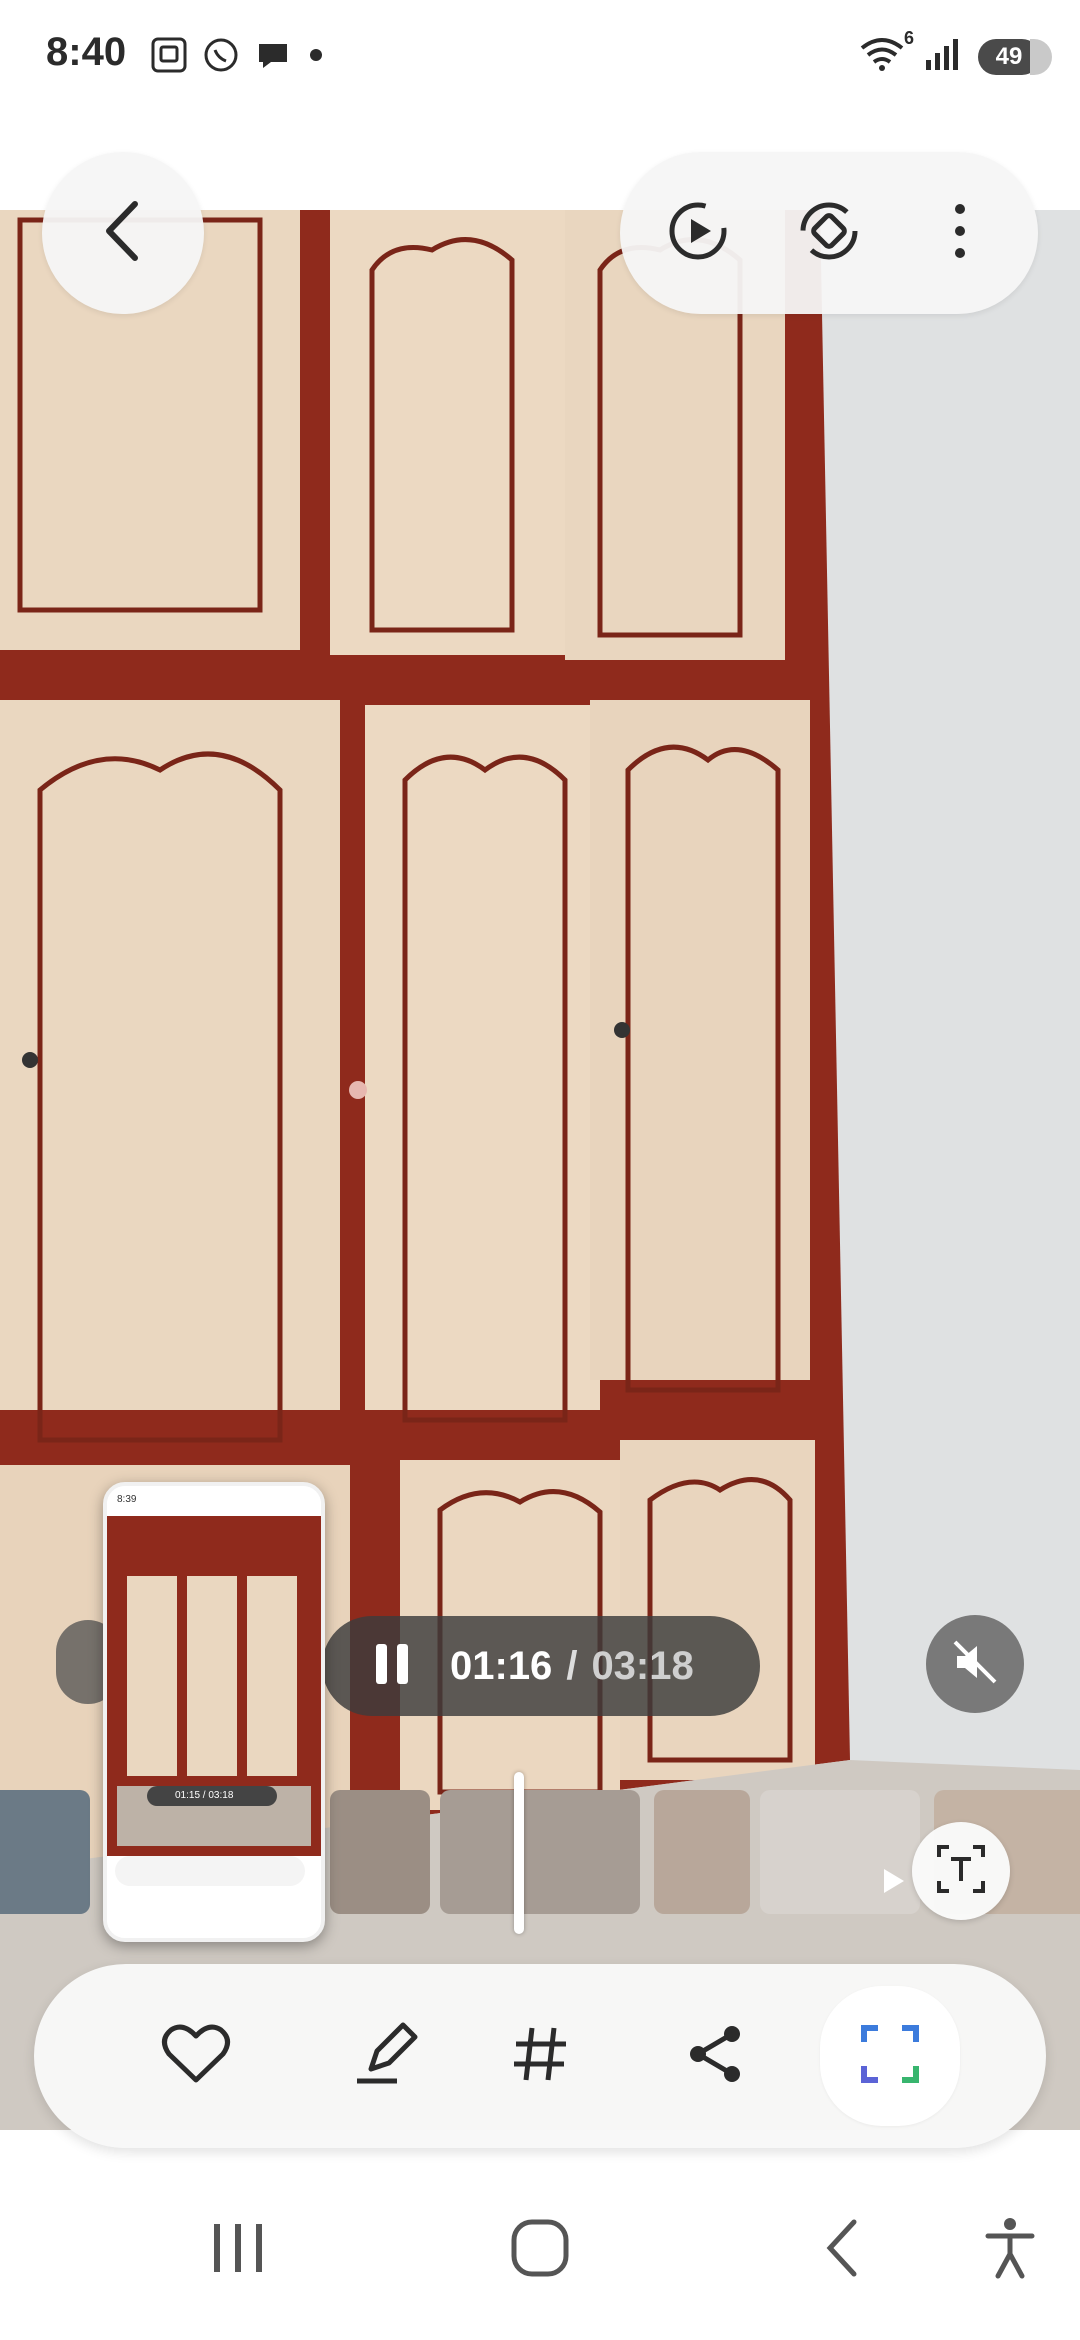 The width and height of the screenshot is (1080, 2340). I want to click on mute-button, so click(975, 1664).